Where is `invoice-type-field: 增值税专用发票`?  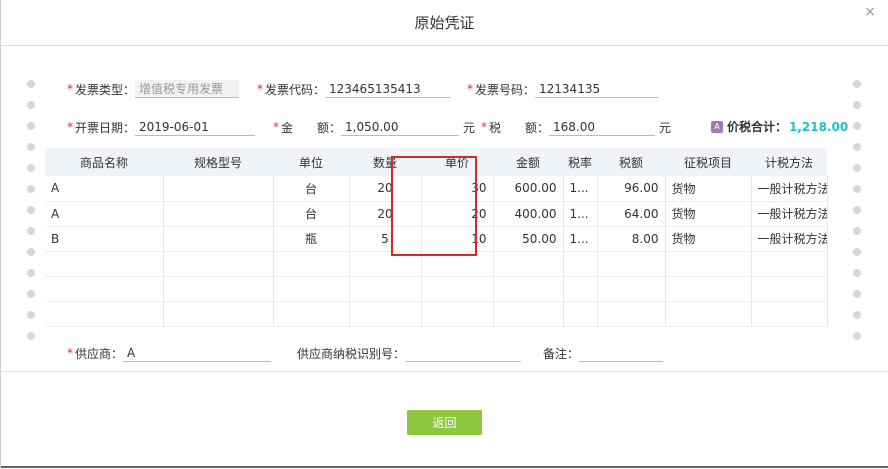
invoice-type-field: 增值税专用发票 is located at coordinates (187, 89).